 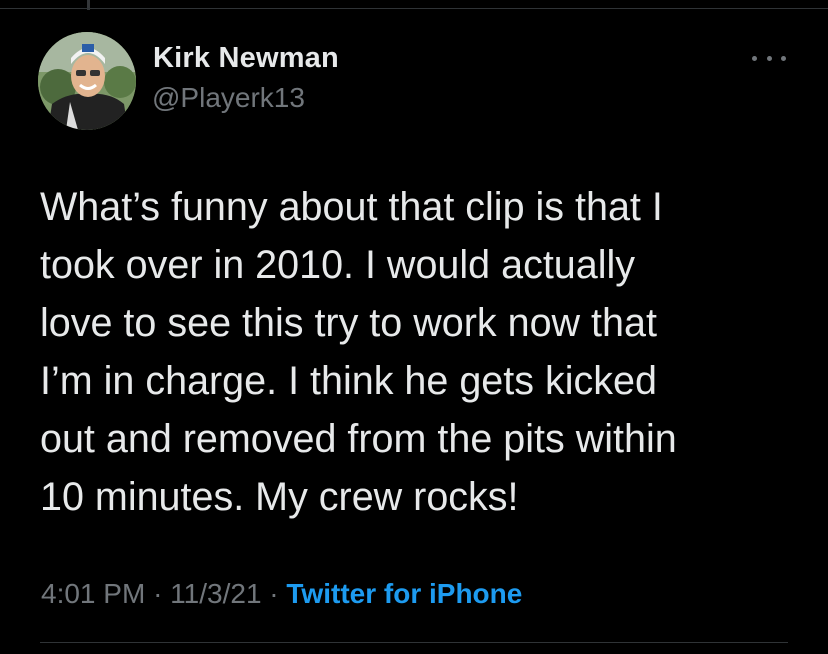 I want to click on bottom-divider, so click(x=414, y=642).